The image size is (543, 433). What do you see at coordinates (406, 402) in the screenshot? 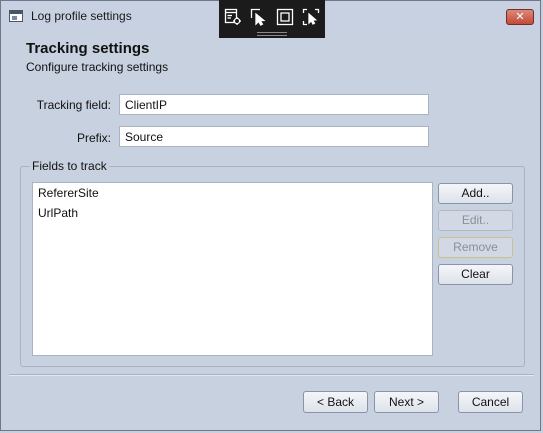
I see `next-button: Next >` at bounding box center [406, 402].